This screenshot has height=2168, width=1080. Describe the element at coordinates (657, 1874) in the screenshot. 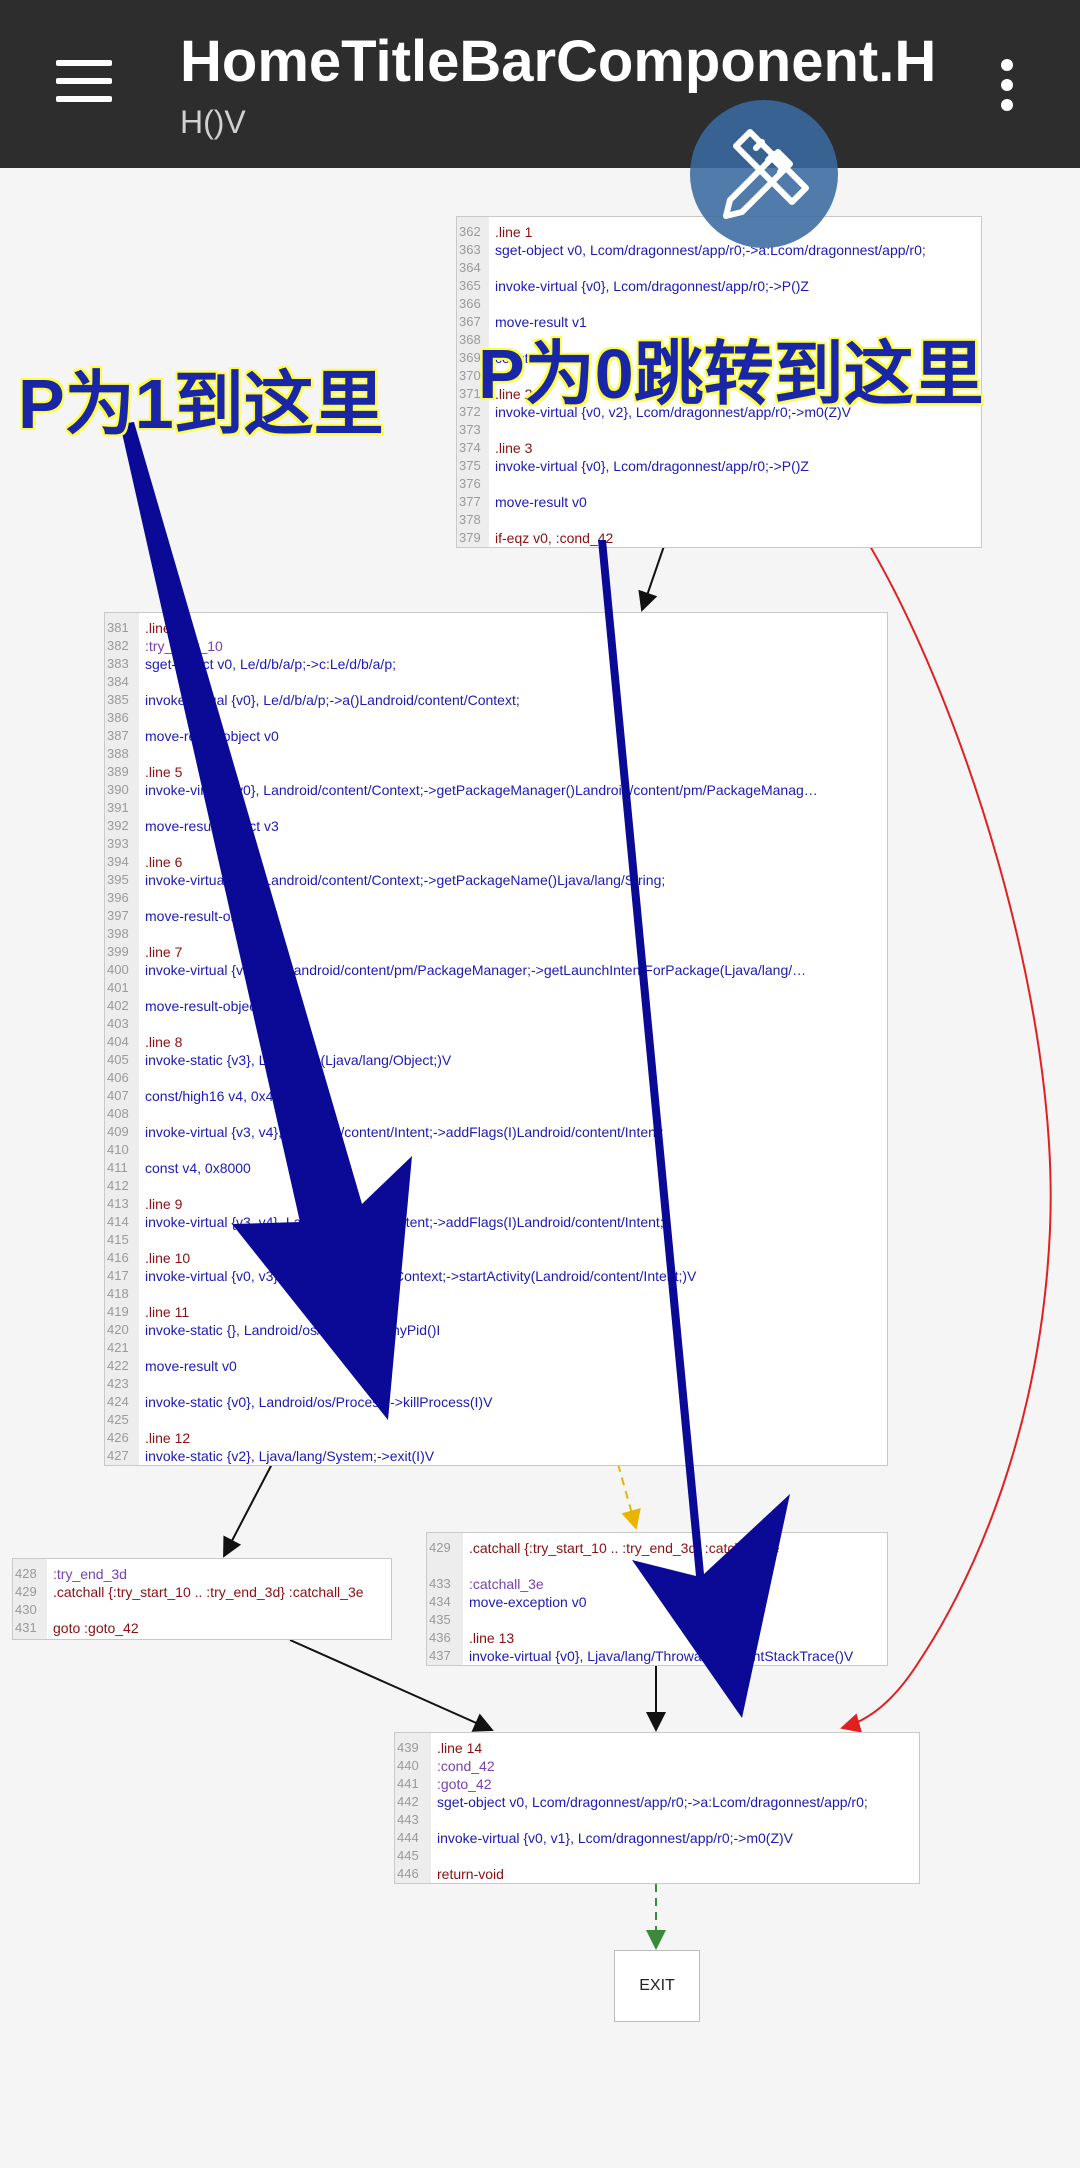

I see `code-line: 446 return-void` at that location.